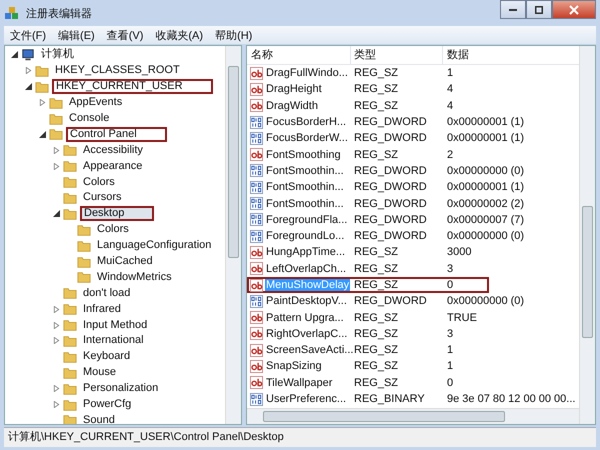  I want to click on menu-item: 文件(F), so click(28, 35).